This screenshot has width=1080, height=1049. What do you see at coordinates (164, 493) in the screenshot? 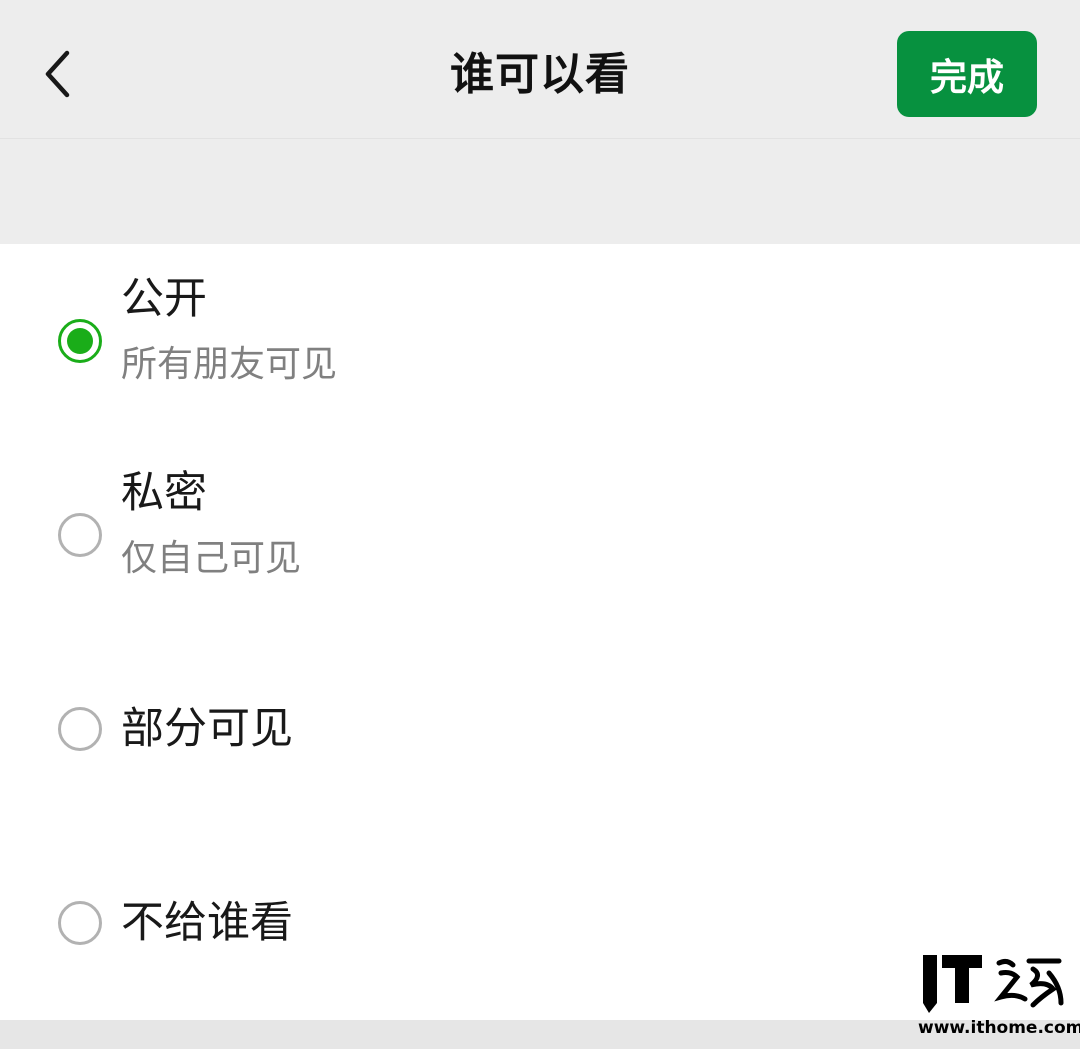
I see `option-private-label: 私密` at bounding box center [164, 493].